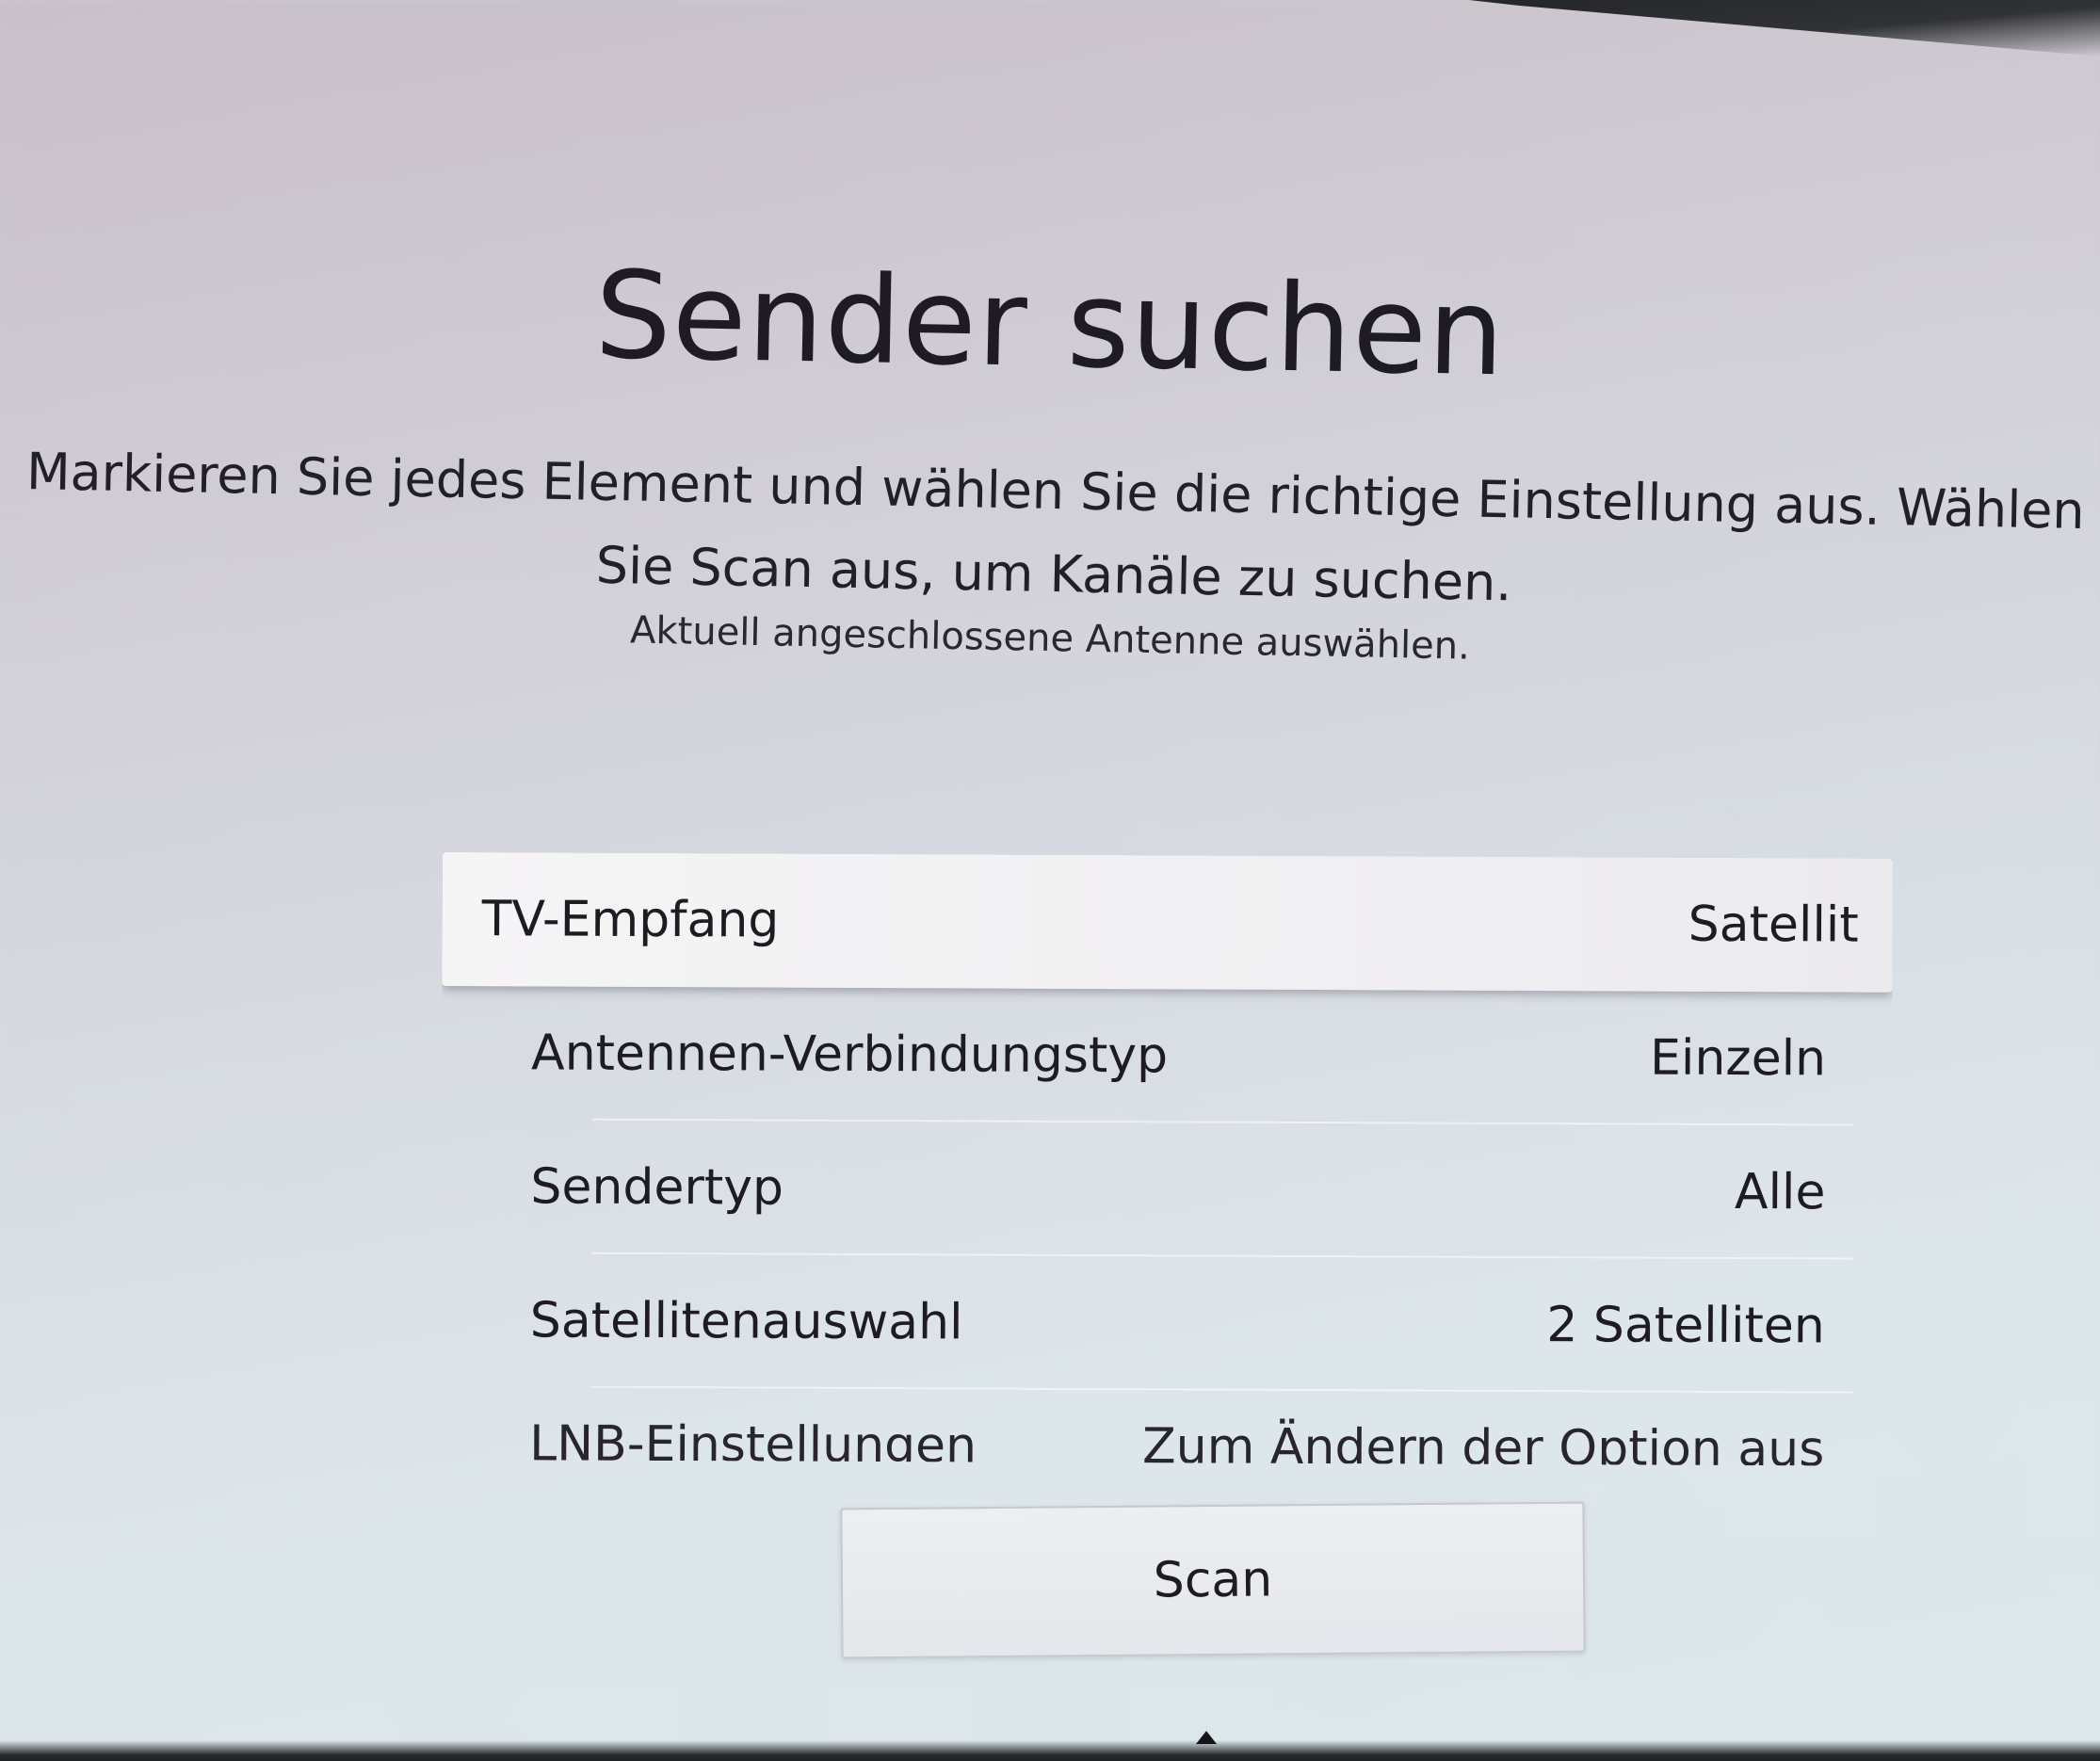  I want to click on menu-item-sendertyp: Sendertyp Alle, so click(1167, 1190).